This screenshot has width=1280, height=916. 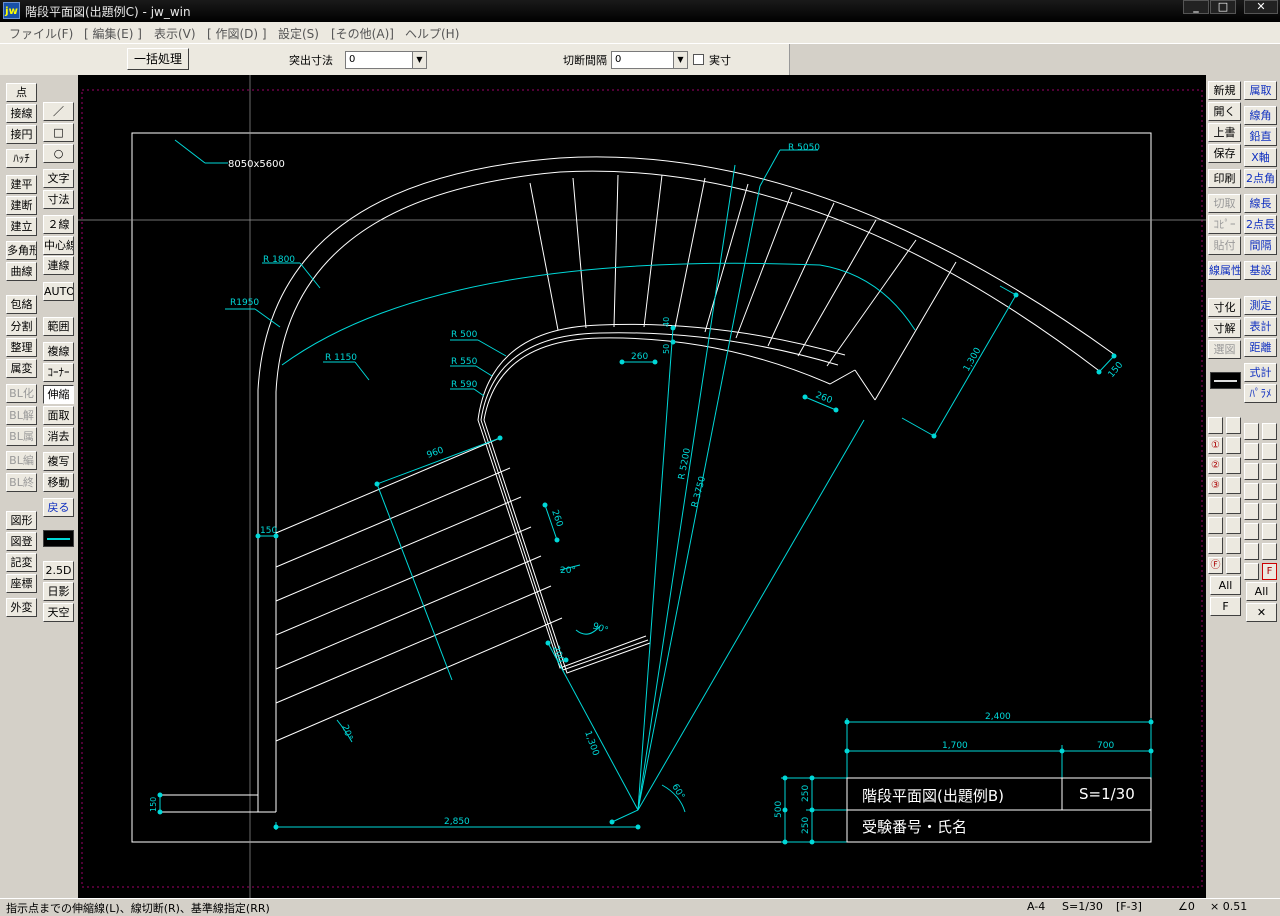 I want to click on left-tool-button: 連線, so click(x=58, y=265).